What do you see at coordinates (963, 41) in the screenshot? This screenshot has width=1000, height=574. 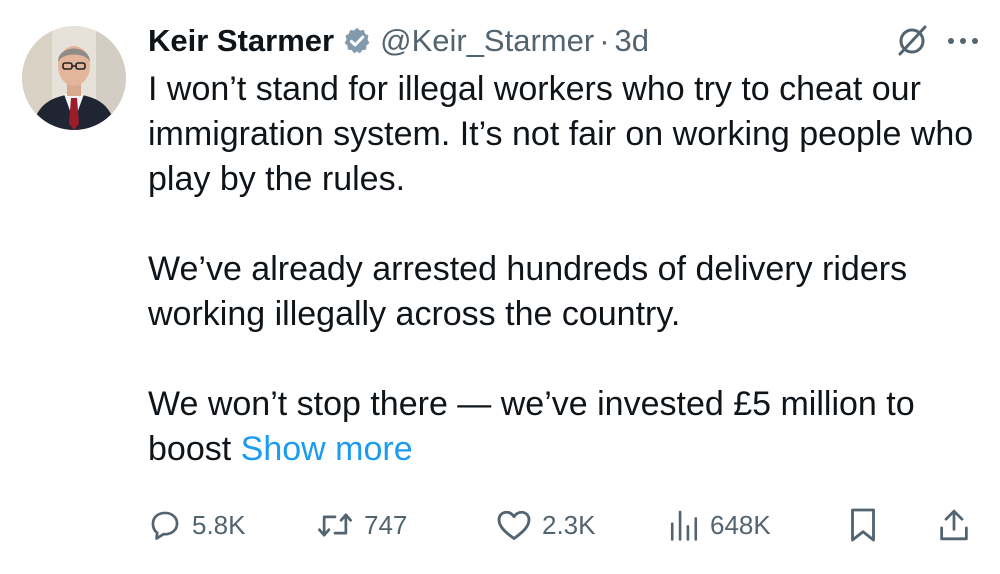 I see `more-options-icon` at bounding box center [963, 41].